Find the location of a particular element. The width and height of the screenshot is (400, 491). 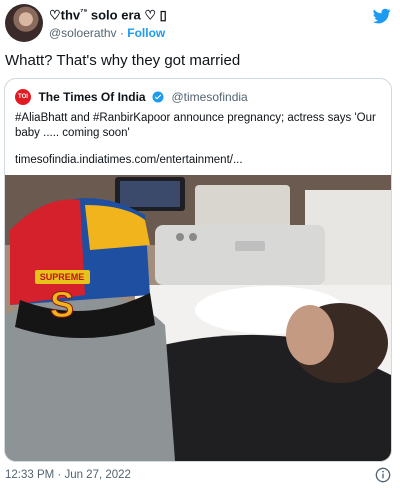

handle-row: @soloerathv · Follow is located at coordinates (108, 33).